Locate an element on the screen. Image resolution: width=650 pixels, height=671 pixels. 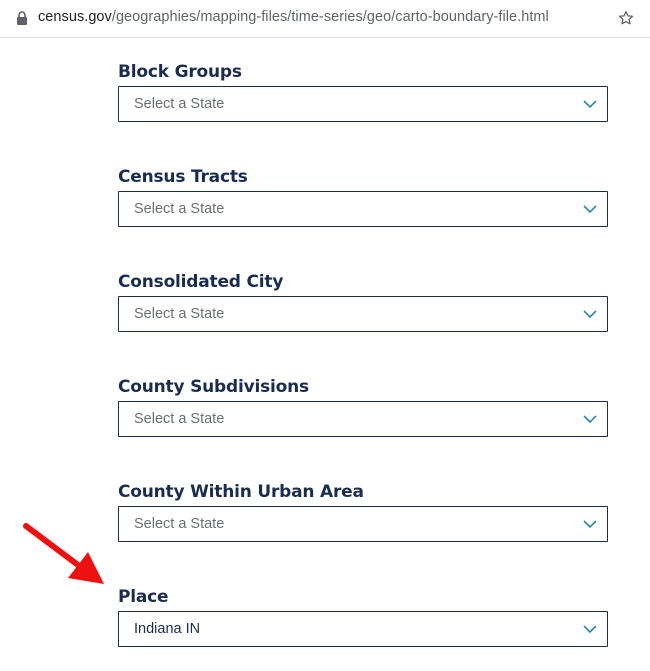
url-host: census.gov is located at coordinates (75, 17).